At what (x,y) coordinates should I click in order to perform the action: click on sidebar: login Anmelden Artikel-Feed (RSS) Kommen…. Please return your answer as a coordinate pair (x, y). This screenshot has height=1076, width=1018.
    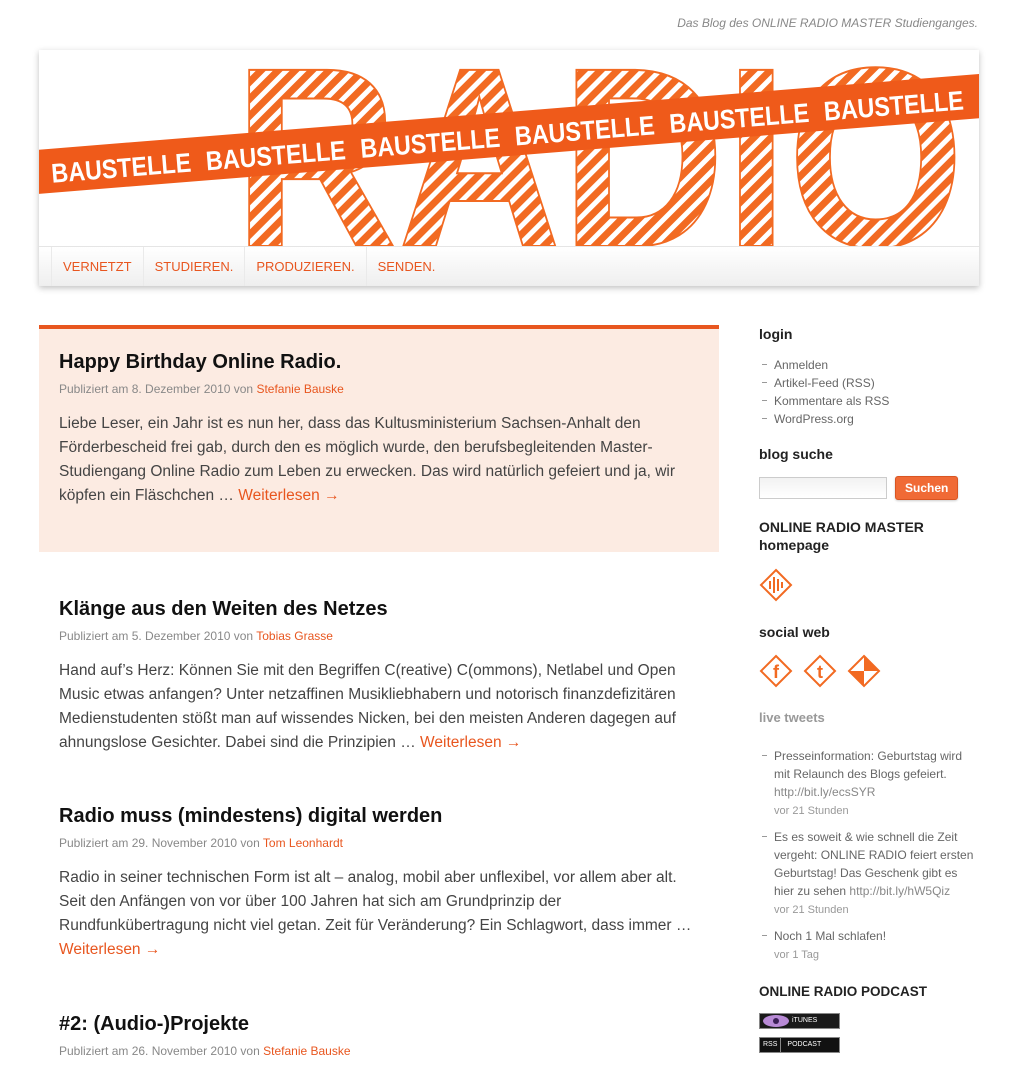
    Looking at the image, I should click on (869, 689).